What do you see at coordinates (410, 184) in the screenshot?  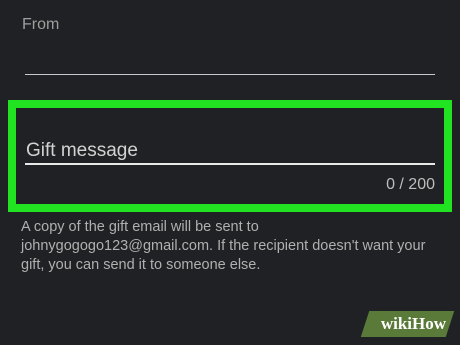 I see `character-counter: 0 / 200` at bounding box center [410, 184].